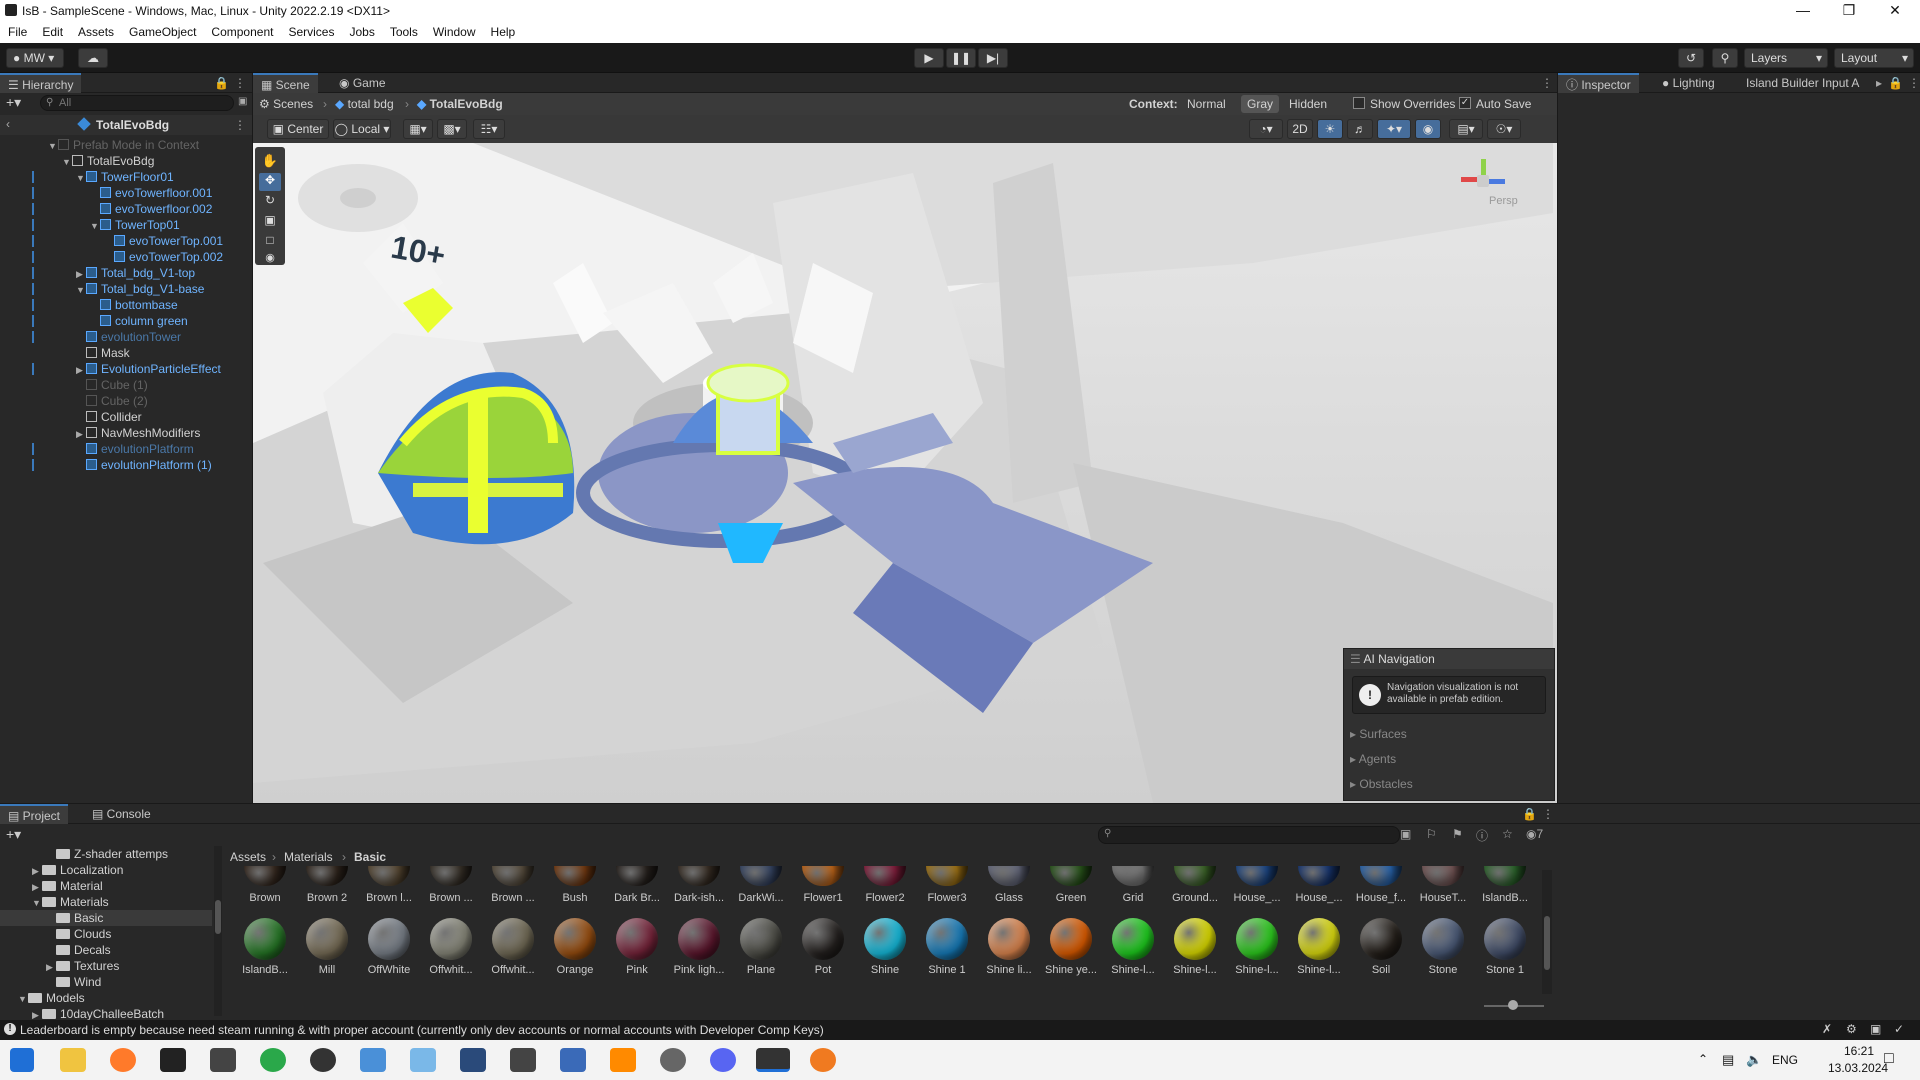 This screenshot has height=1080, width=1920. I want to click on material-asset: Shine, so click(885, 947).